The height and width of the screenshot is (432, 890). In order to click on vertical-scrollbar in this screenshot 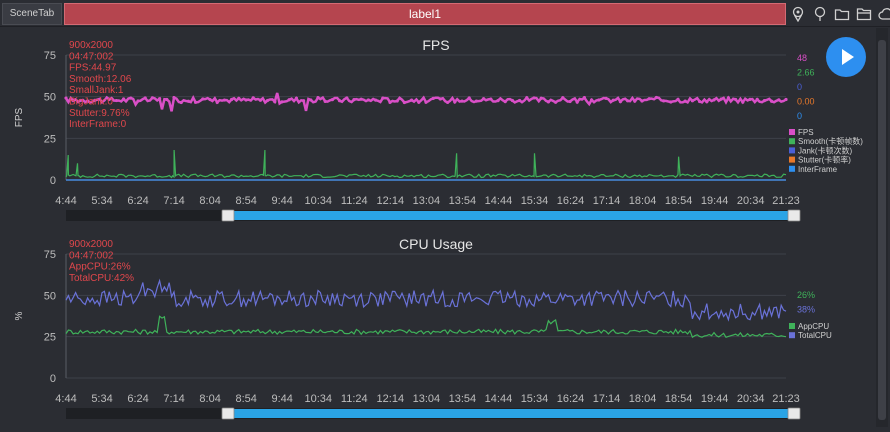, I will do `click(882, 227)`.